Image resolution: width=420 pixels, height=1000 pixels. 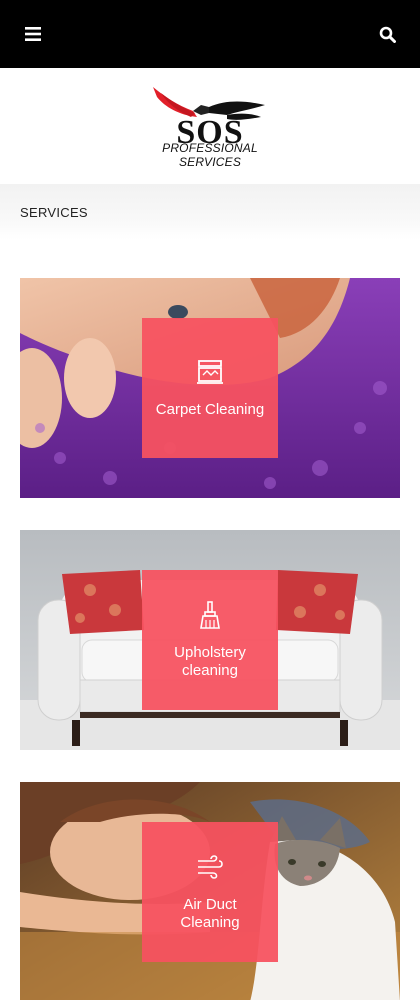 What do you see at coordinates (210, 155) in the screenshot?
I see `logo-subtitle: PROFESSIONAL SERVICES` at bounding box center [210, 155].